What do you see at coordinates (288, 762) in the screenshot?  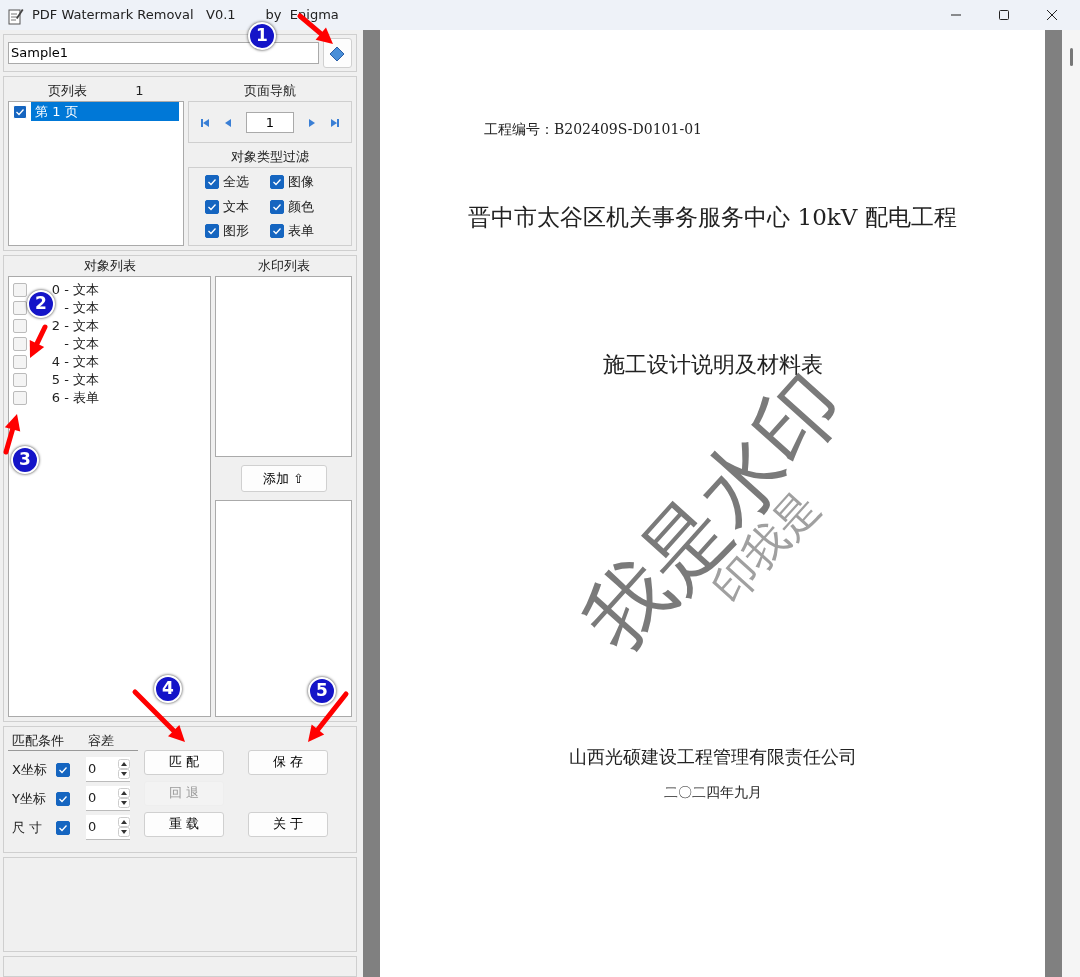 I see `action-button: 保 存` at bounding box center [288, 762].